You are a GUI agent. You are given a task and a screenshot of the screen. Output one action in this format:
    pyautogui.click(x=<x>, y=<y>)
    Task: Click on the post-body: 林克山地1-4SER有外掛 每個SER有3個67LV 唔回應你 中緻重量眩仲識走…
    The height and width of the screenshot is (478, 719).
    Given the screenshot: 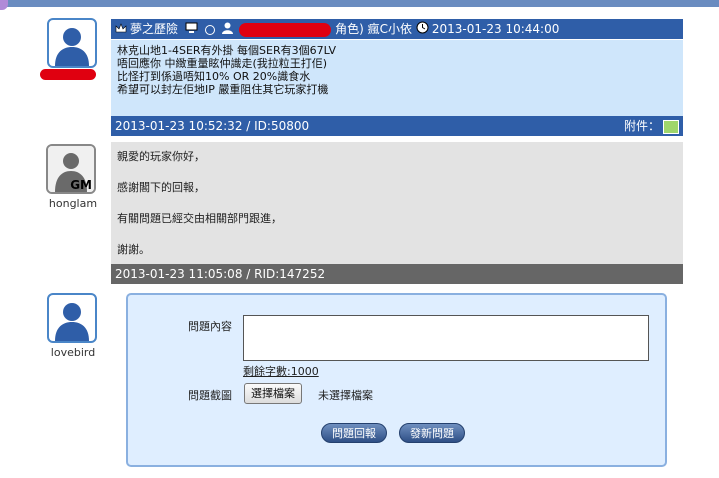 What is the action you would take?
    pyautogui.click(x=397, y=78)
    